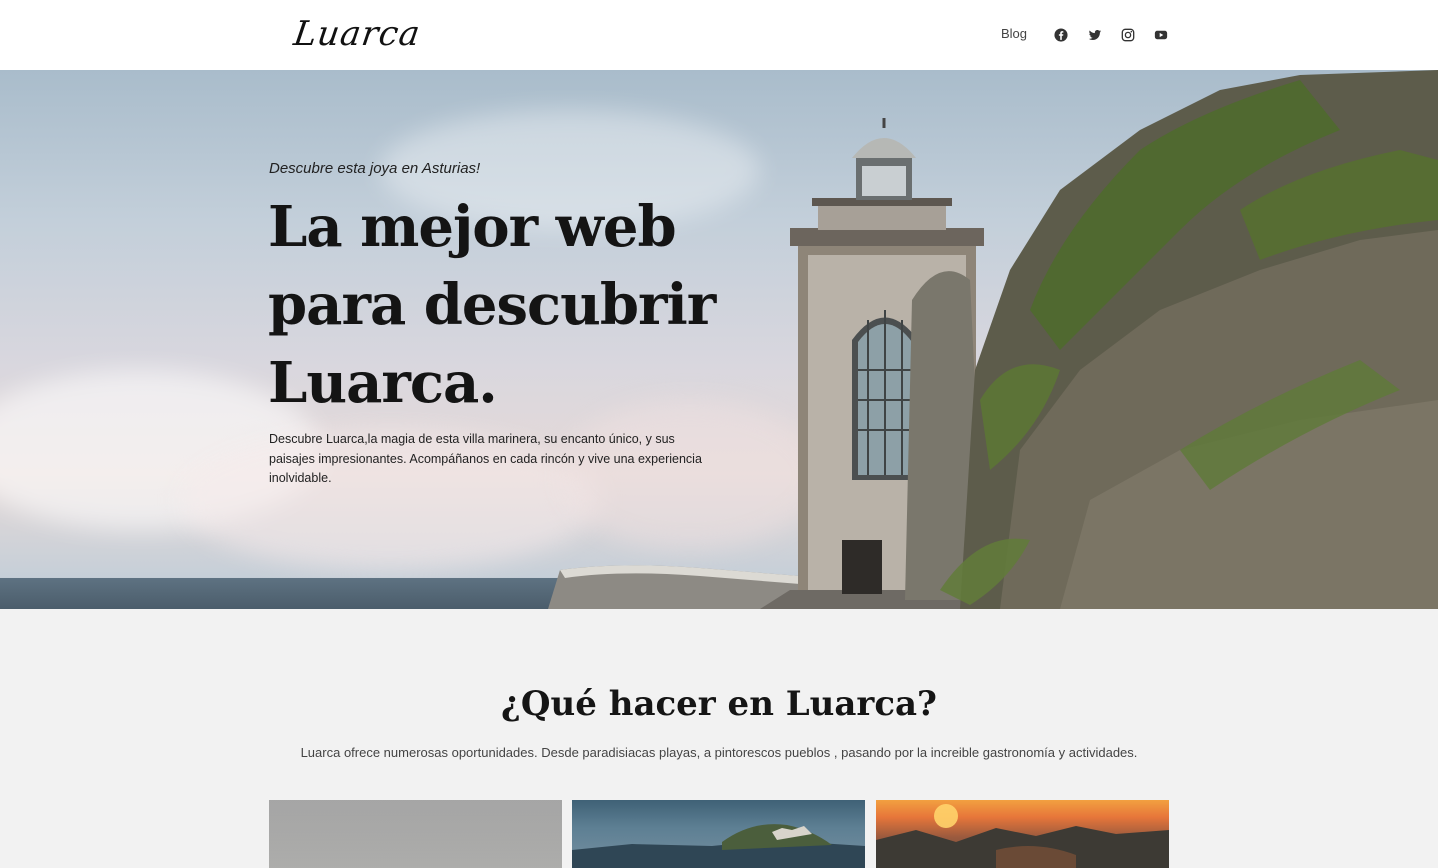 The image size is (1438, 868). What do you see at coordinates (492, 305) in the screenshot?
I see `hero-title: La mejor web para descubrir Luarca.` at bounding box center [492, 305].